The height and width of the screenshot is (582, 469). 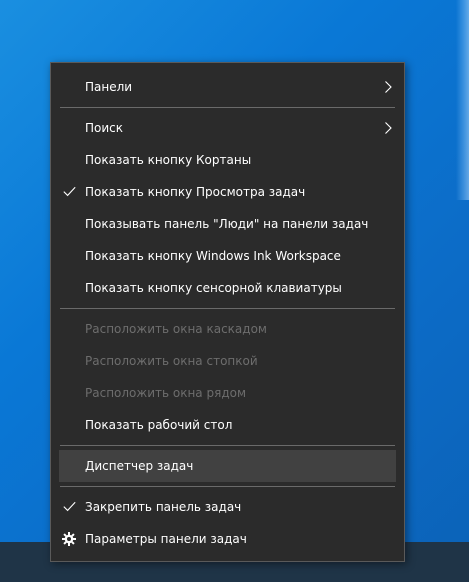 What do you see at coordinates (176, 329) in the screenshot?
I see `menu-item-label: Расположить окна каскадом` at bounding box center [176, 329].